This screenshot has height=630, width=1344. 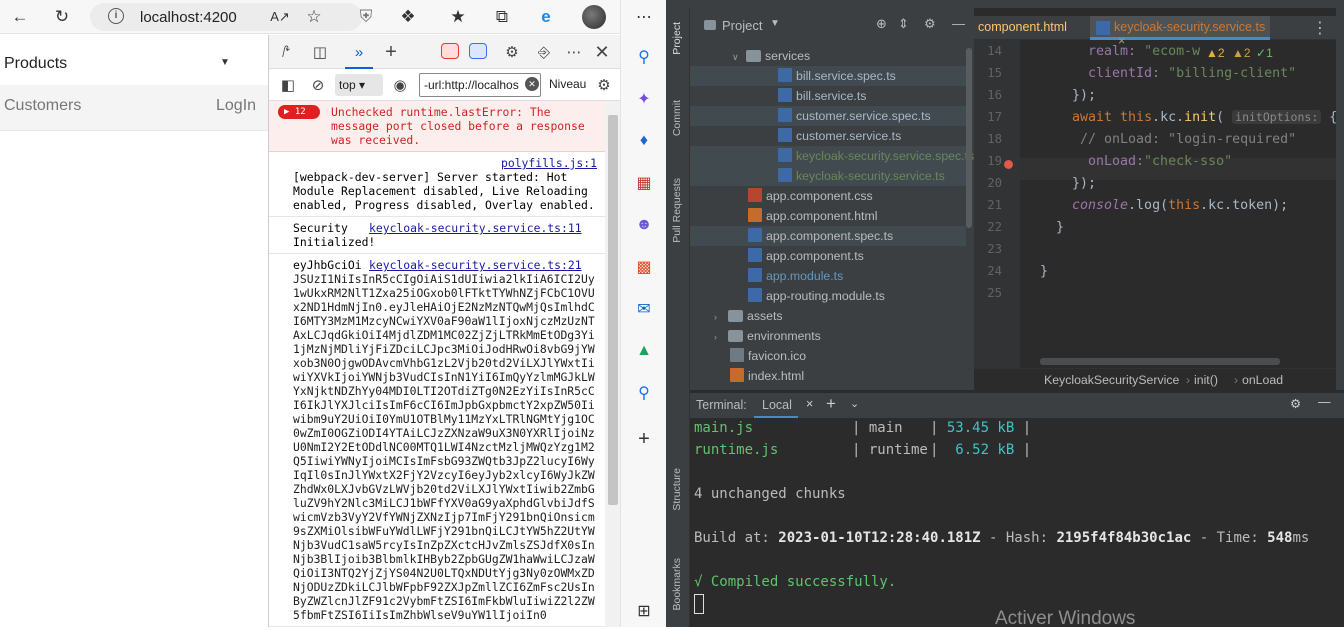 What do you see at coordinates (475, 265) in the screenshot?
I see `source-link: keycloak-security.service.ts:21` at bounding box center [475, 265].